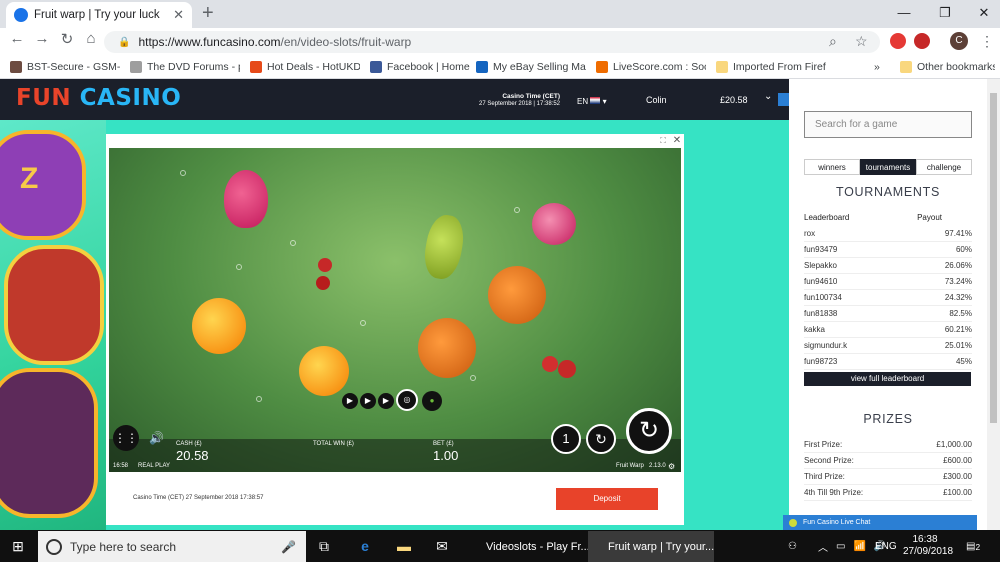  I want to click on uk-flag-icon, so click(595, 100).